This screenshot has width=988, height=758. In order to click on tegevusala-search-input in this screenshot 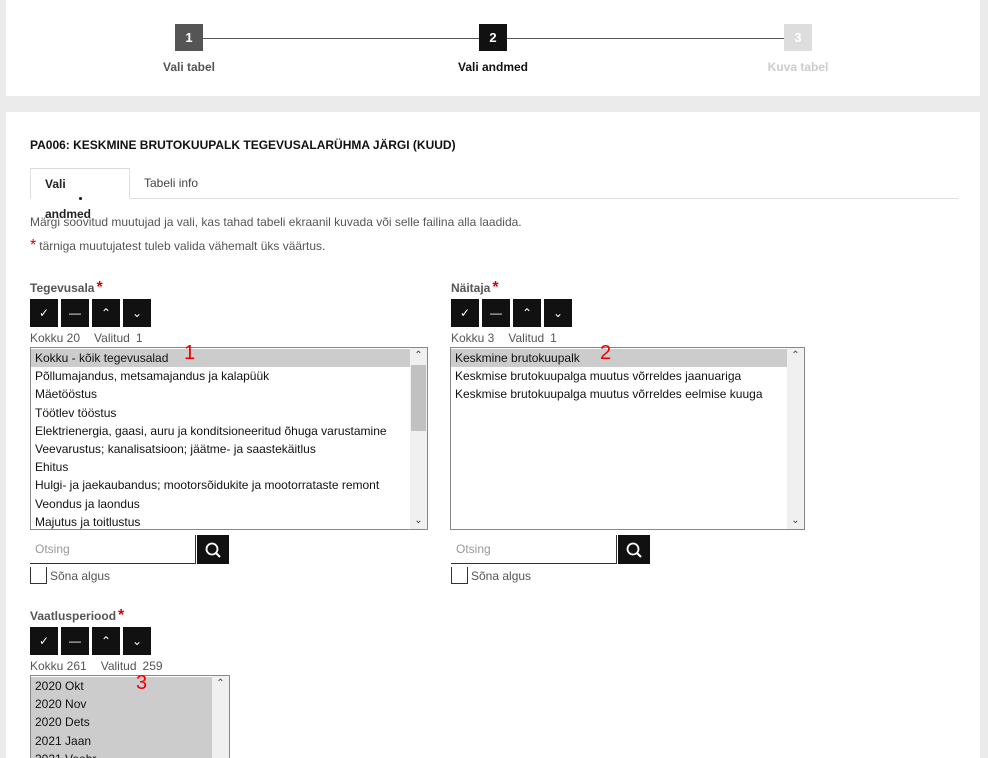, I will do `click(113, 549)`.